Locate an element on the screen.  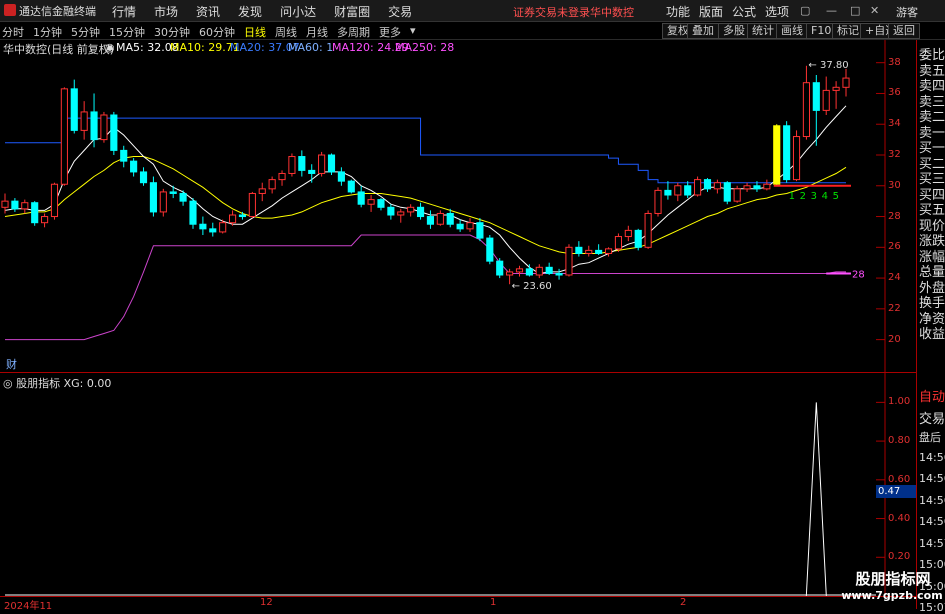
quote-label: 自动 is located at coordinates (932, 395).